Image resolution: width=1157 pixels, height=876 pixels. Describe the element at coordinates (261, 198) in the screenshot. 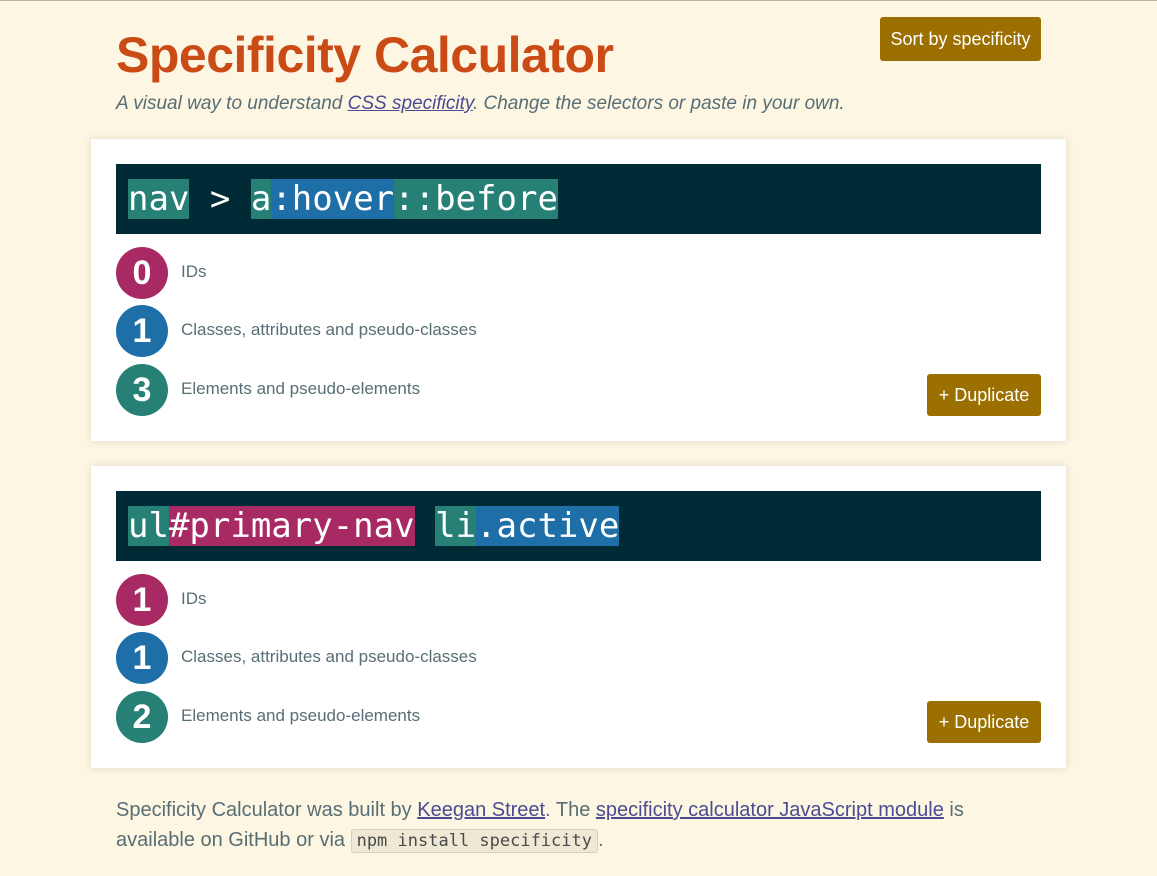

I see `selector-token: a` at that location.